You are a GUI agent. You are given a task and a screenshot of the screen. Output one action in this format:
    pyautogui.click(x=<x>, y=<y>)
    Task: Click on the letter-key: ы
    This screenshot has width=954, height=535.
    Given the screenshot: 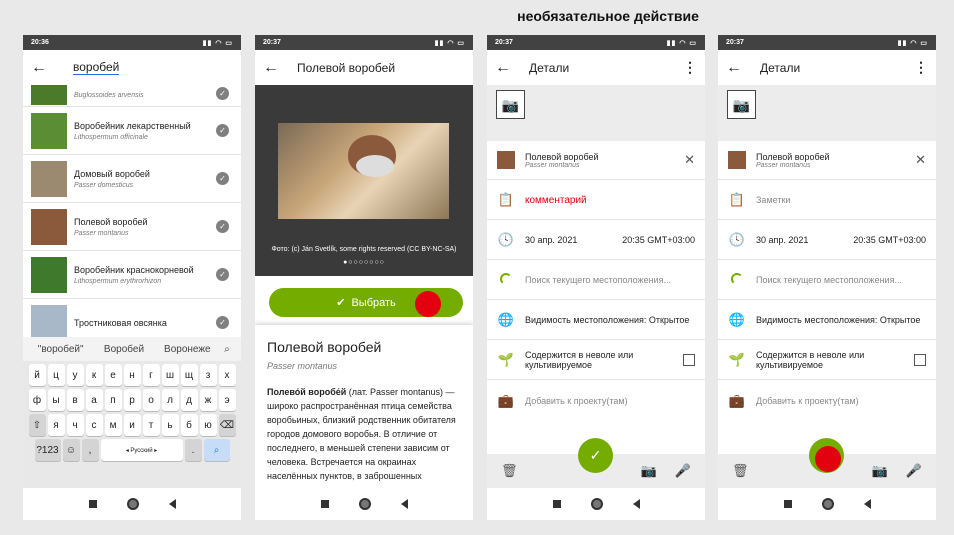 What is the action you would take?
    pyautogui.click(x=56, y=400)
    